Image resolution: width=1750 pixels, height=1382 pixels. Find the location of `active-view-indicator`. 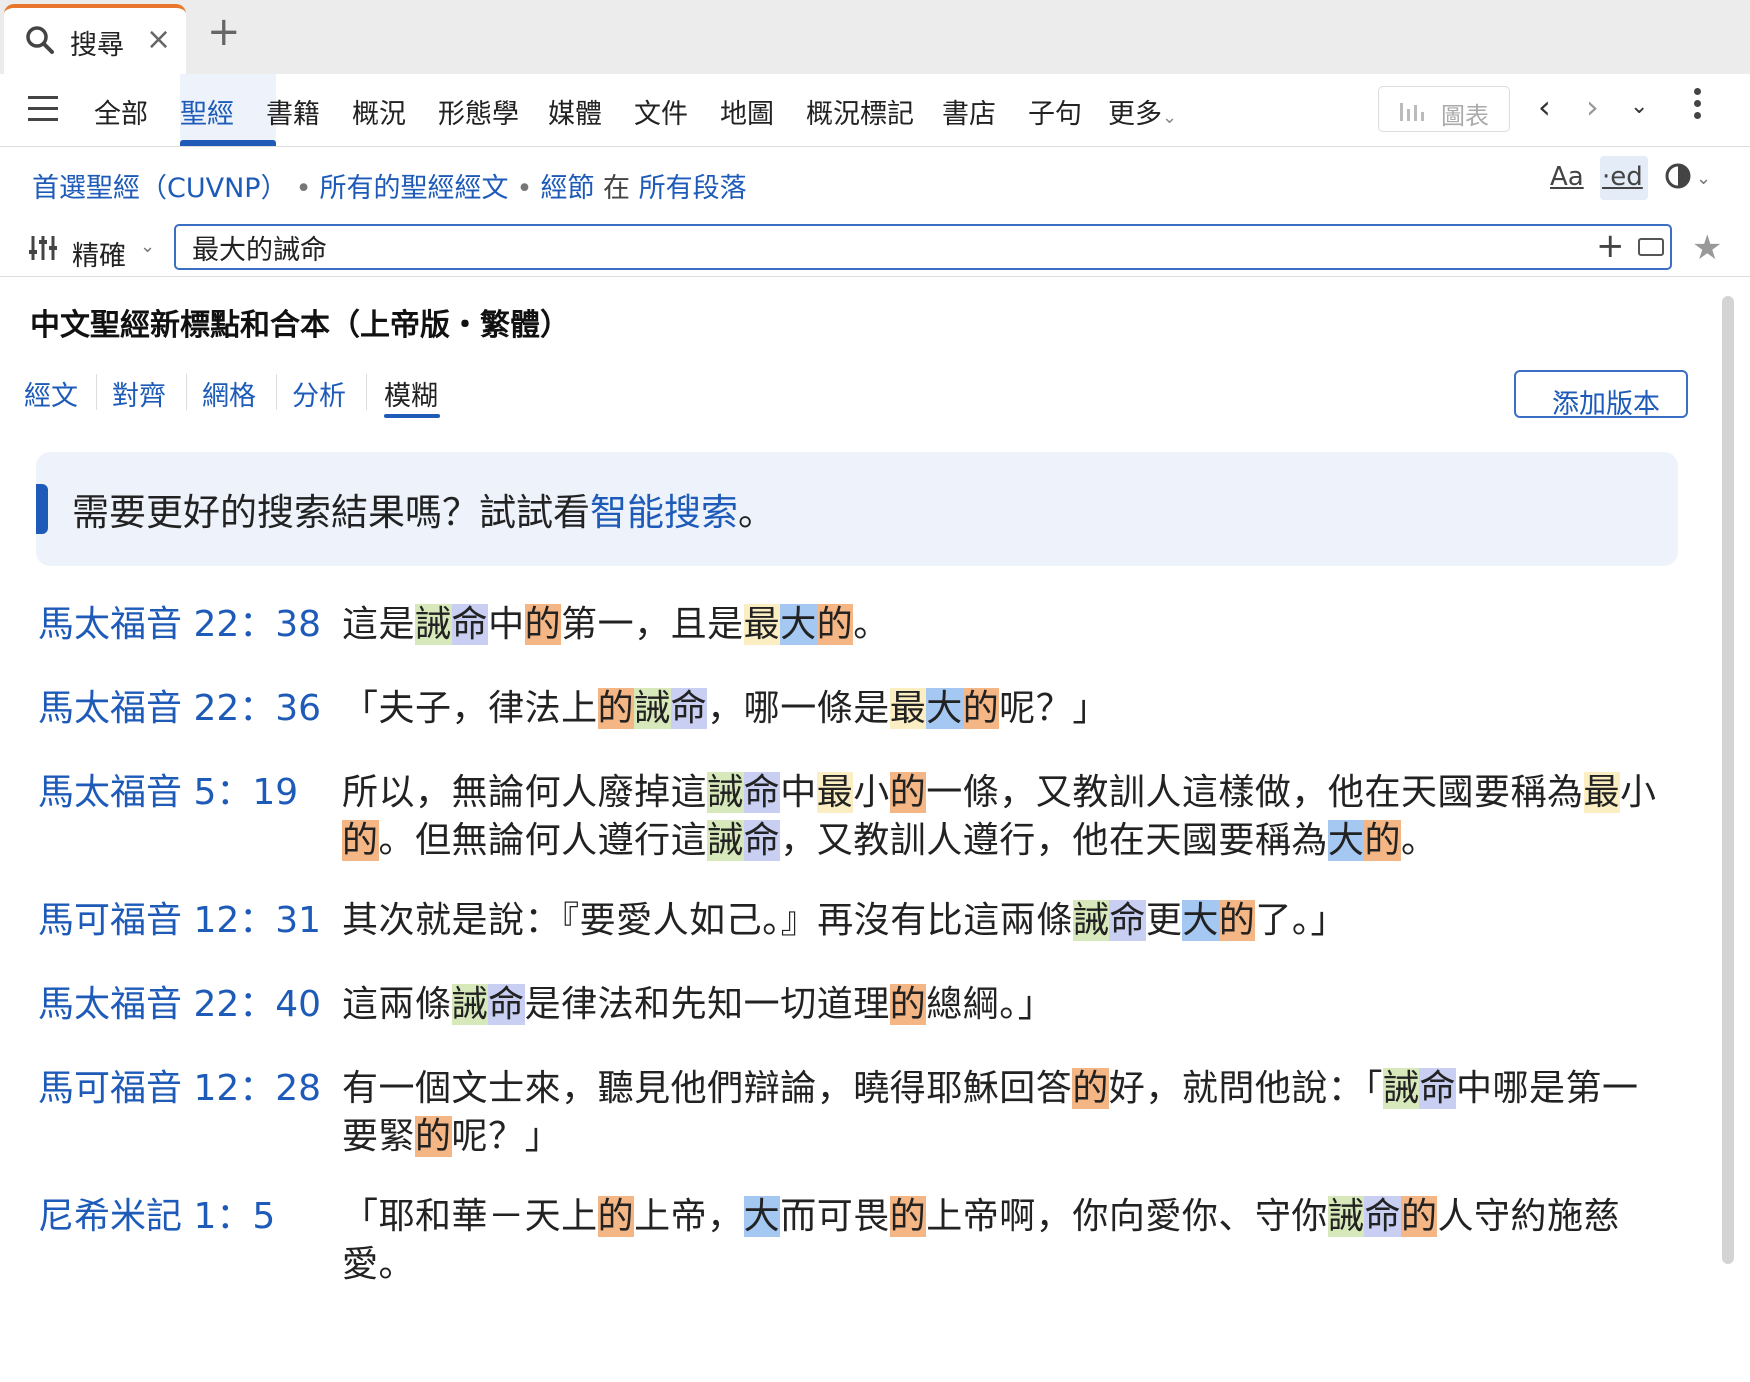

active-view-indicator is located at coordinates (412, 416).